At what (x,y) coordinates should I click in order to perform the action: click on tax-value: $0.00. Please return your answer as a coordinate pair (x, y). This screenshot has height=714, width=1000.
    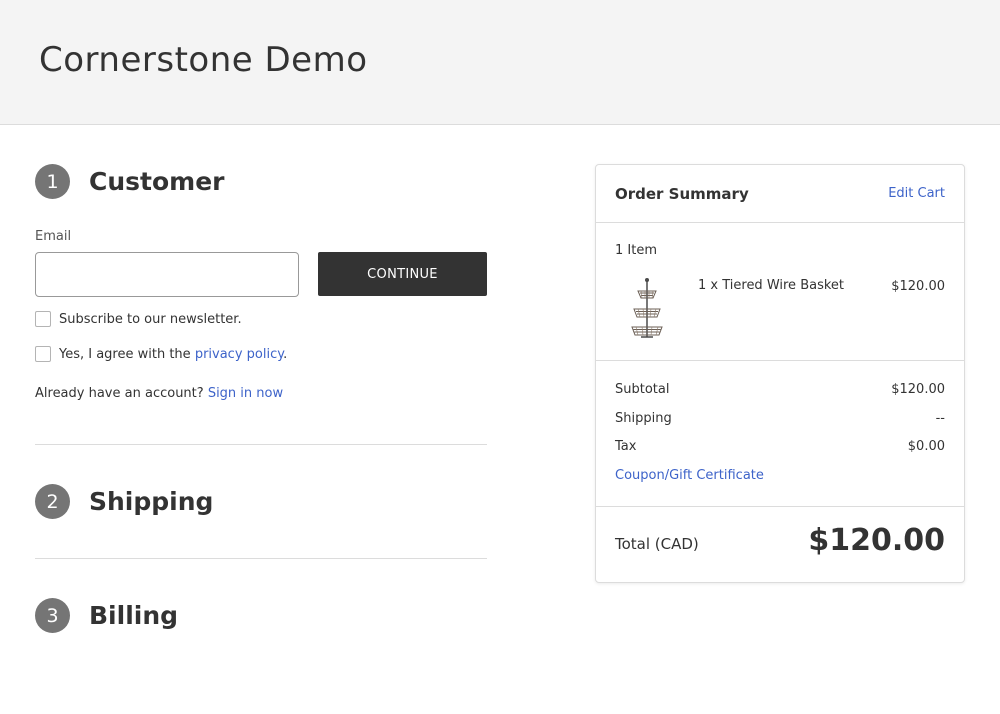
    Looking at the image, I should click on (926, 446).